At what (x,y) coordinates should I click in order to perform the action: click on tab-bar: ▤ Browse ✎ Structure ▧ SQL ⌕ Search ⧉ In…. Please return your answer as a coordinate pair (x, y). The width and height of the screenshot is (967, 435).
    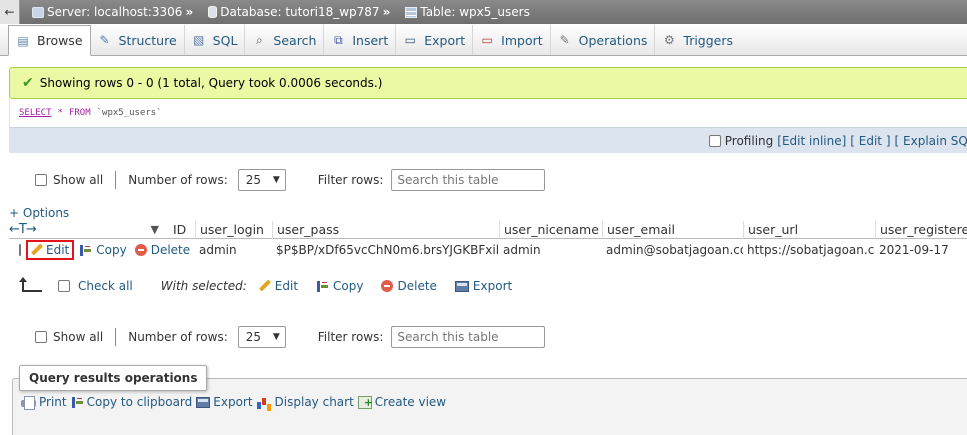
    Looking at the image, I should click on (483, 40).